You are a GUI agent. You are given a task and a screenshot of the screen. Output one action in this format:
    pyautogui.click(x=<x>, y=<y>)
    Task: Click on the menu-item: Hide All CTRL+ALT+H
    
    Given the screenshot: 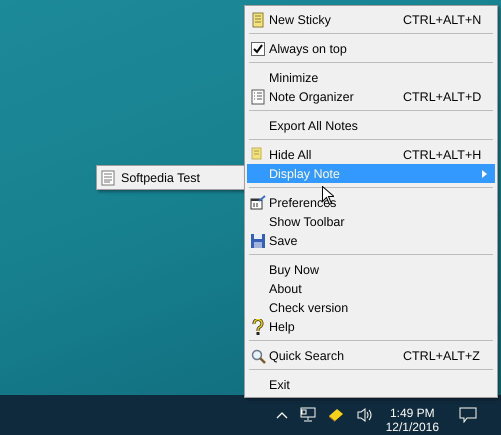 What is the action you would take?
    pyautogui.click(x=371, y=154)
    